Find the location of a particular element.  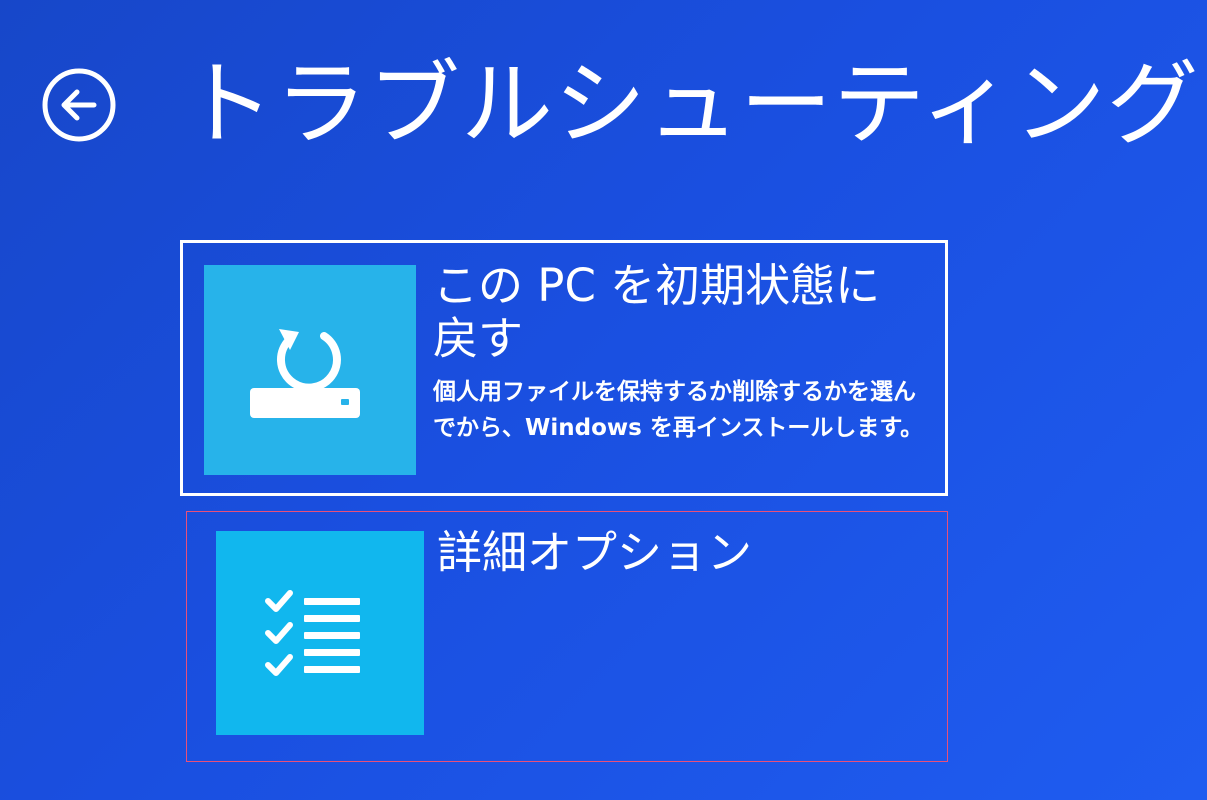

reset-pc-icon is located at coordinates (305, 373).